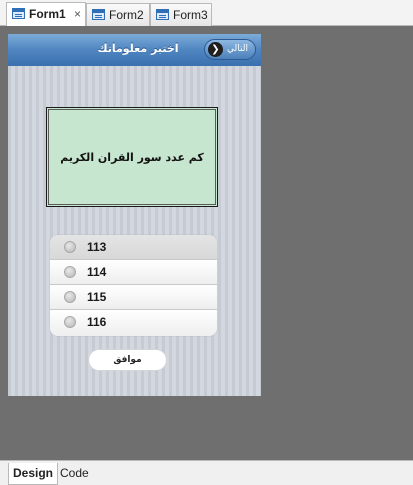 This screenshot has width=413, height=485. I want to click on option-label: 116, so click(97, 322).